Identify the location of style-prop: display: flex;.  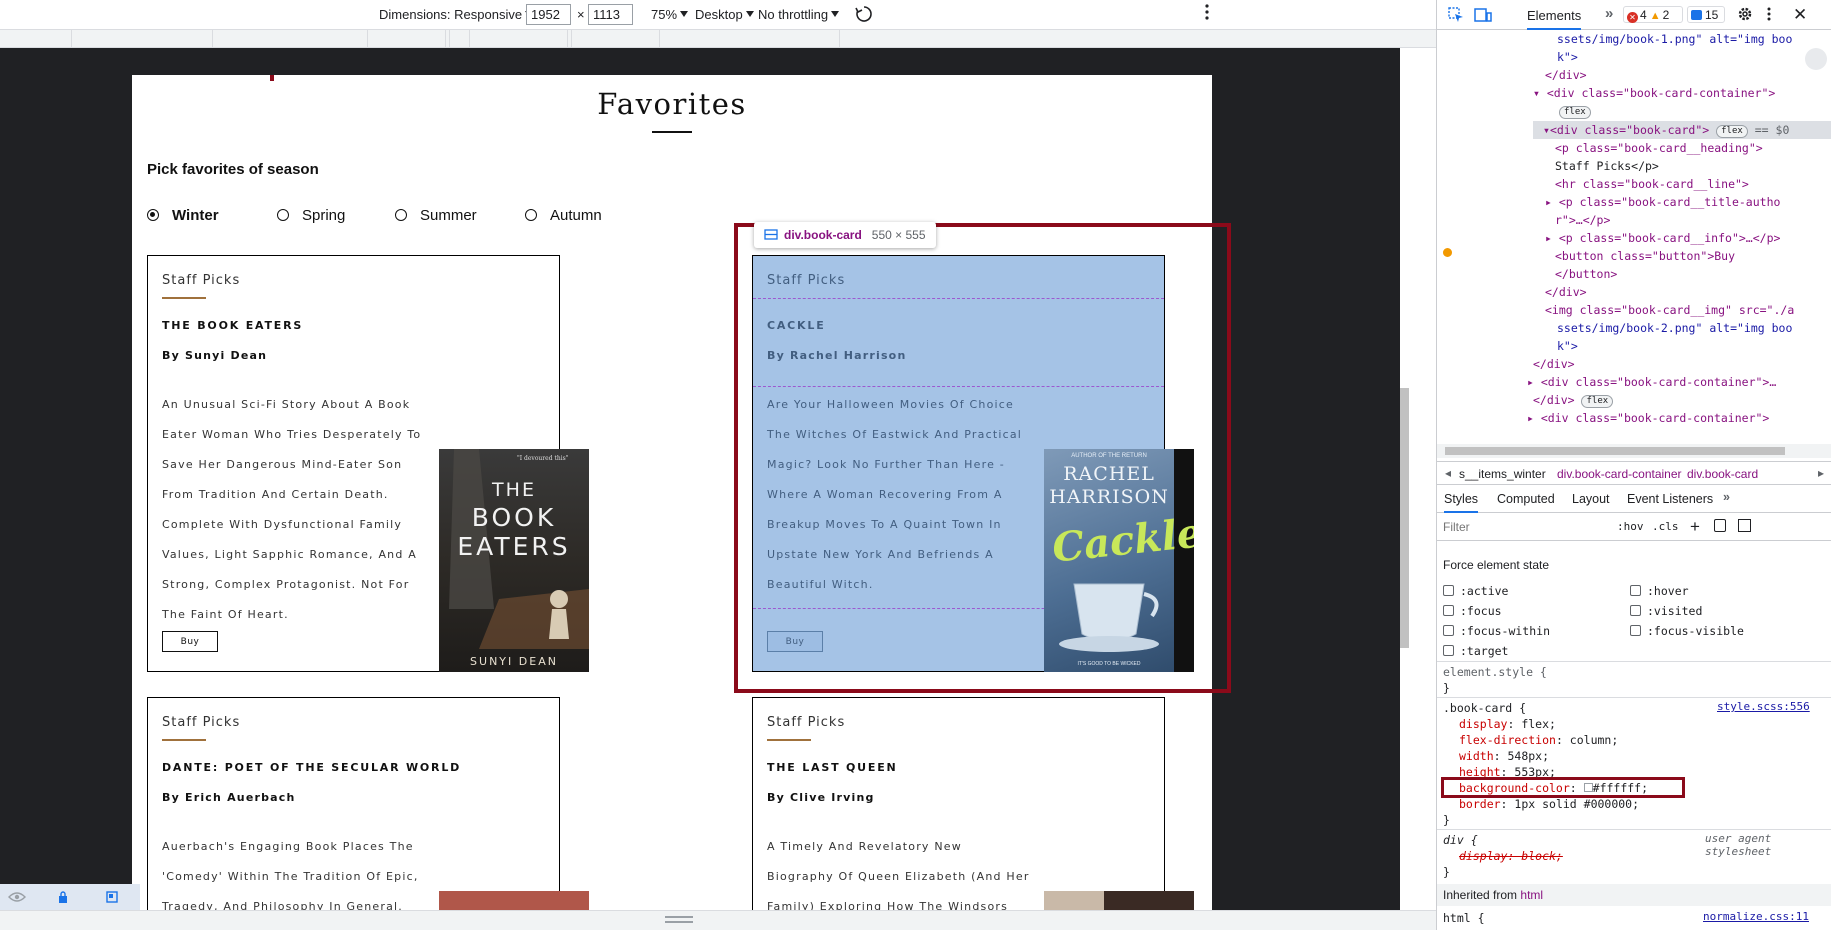
(1634, 724).